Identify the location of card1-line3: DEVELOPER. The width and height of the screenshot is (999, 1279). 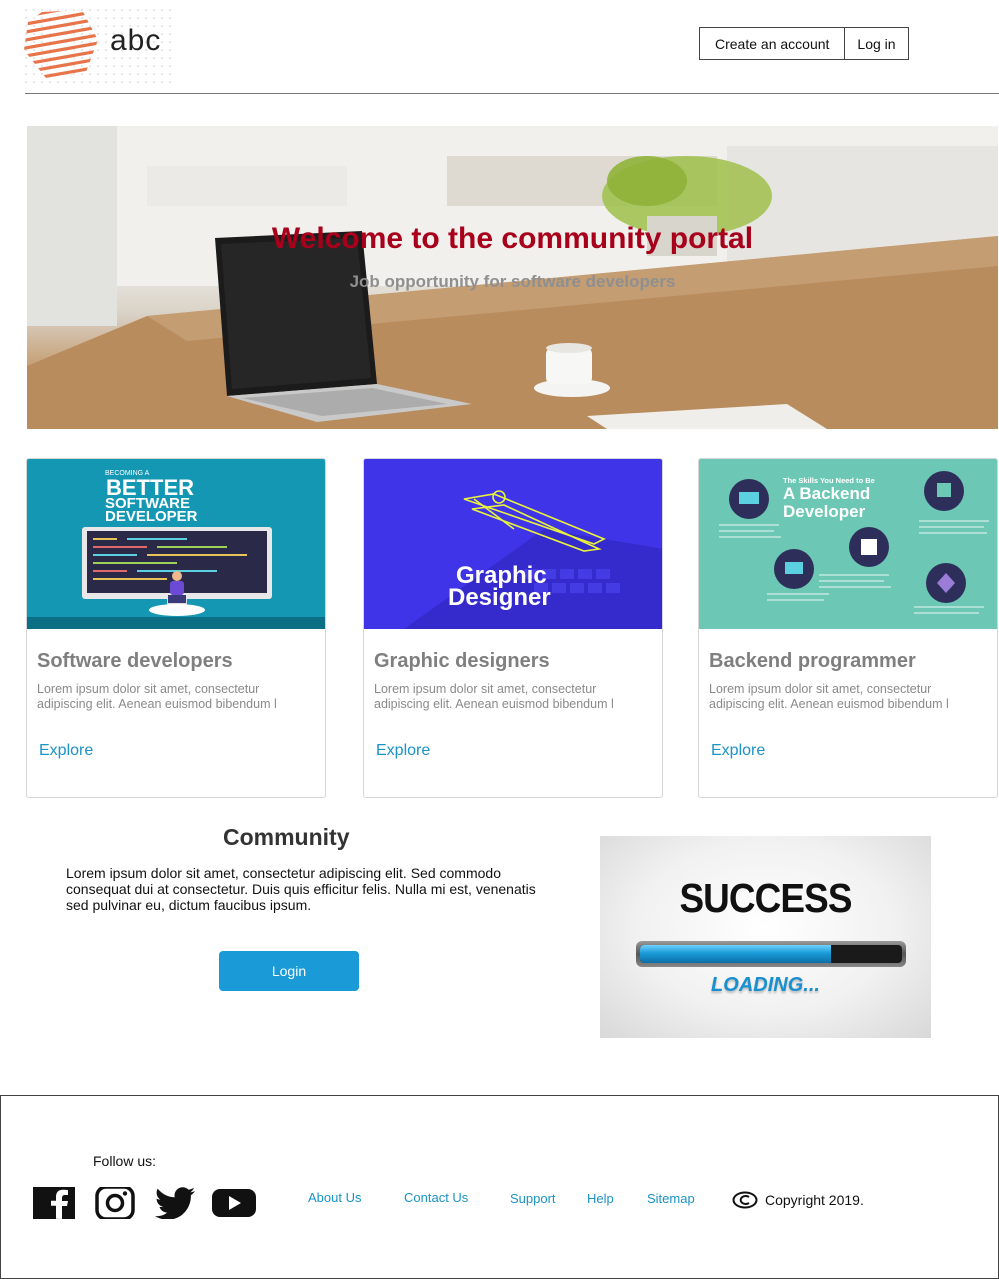
(151, 516).